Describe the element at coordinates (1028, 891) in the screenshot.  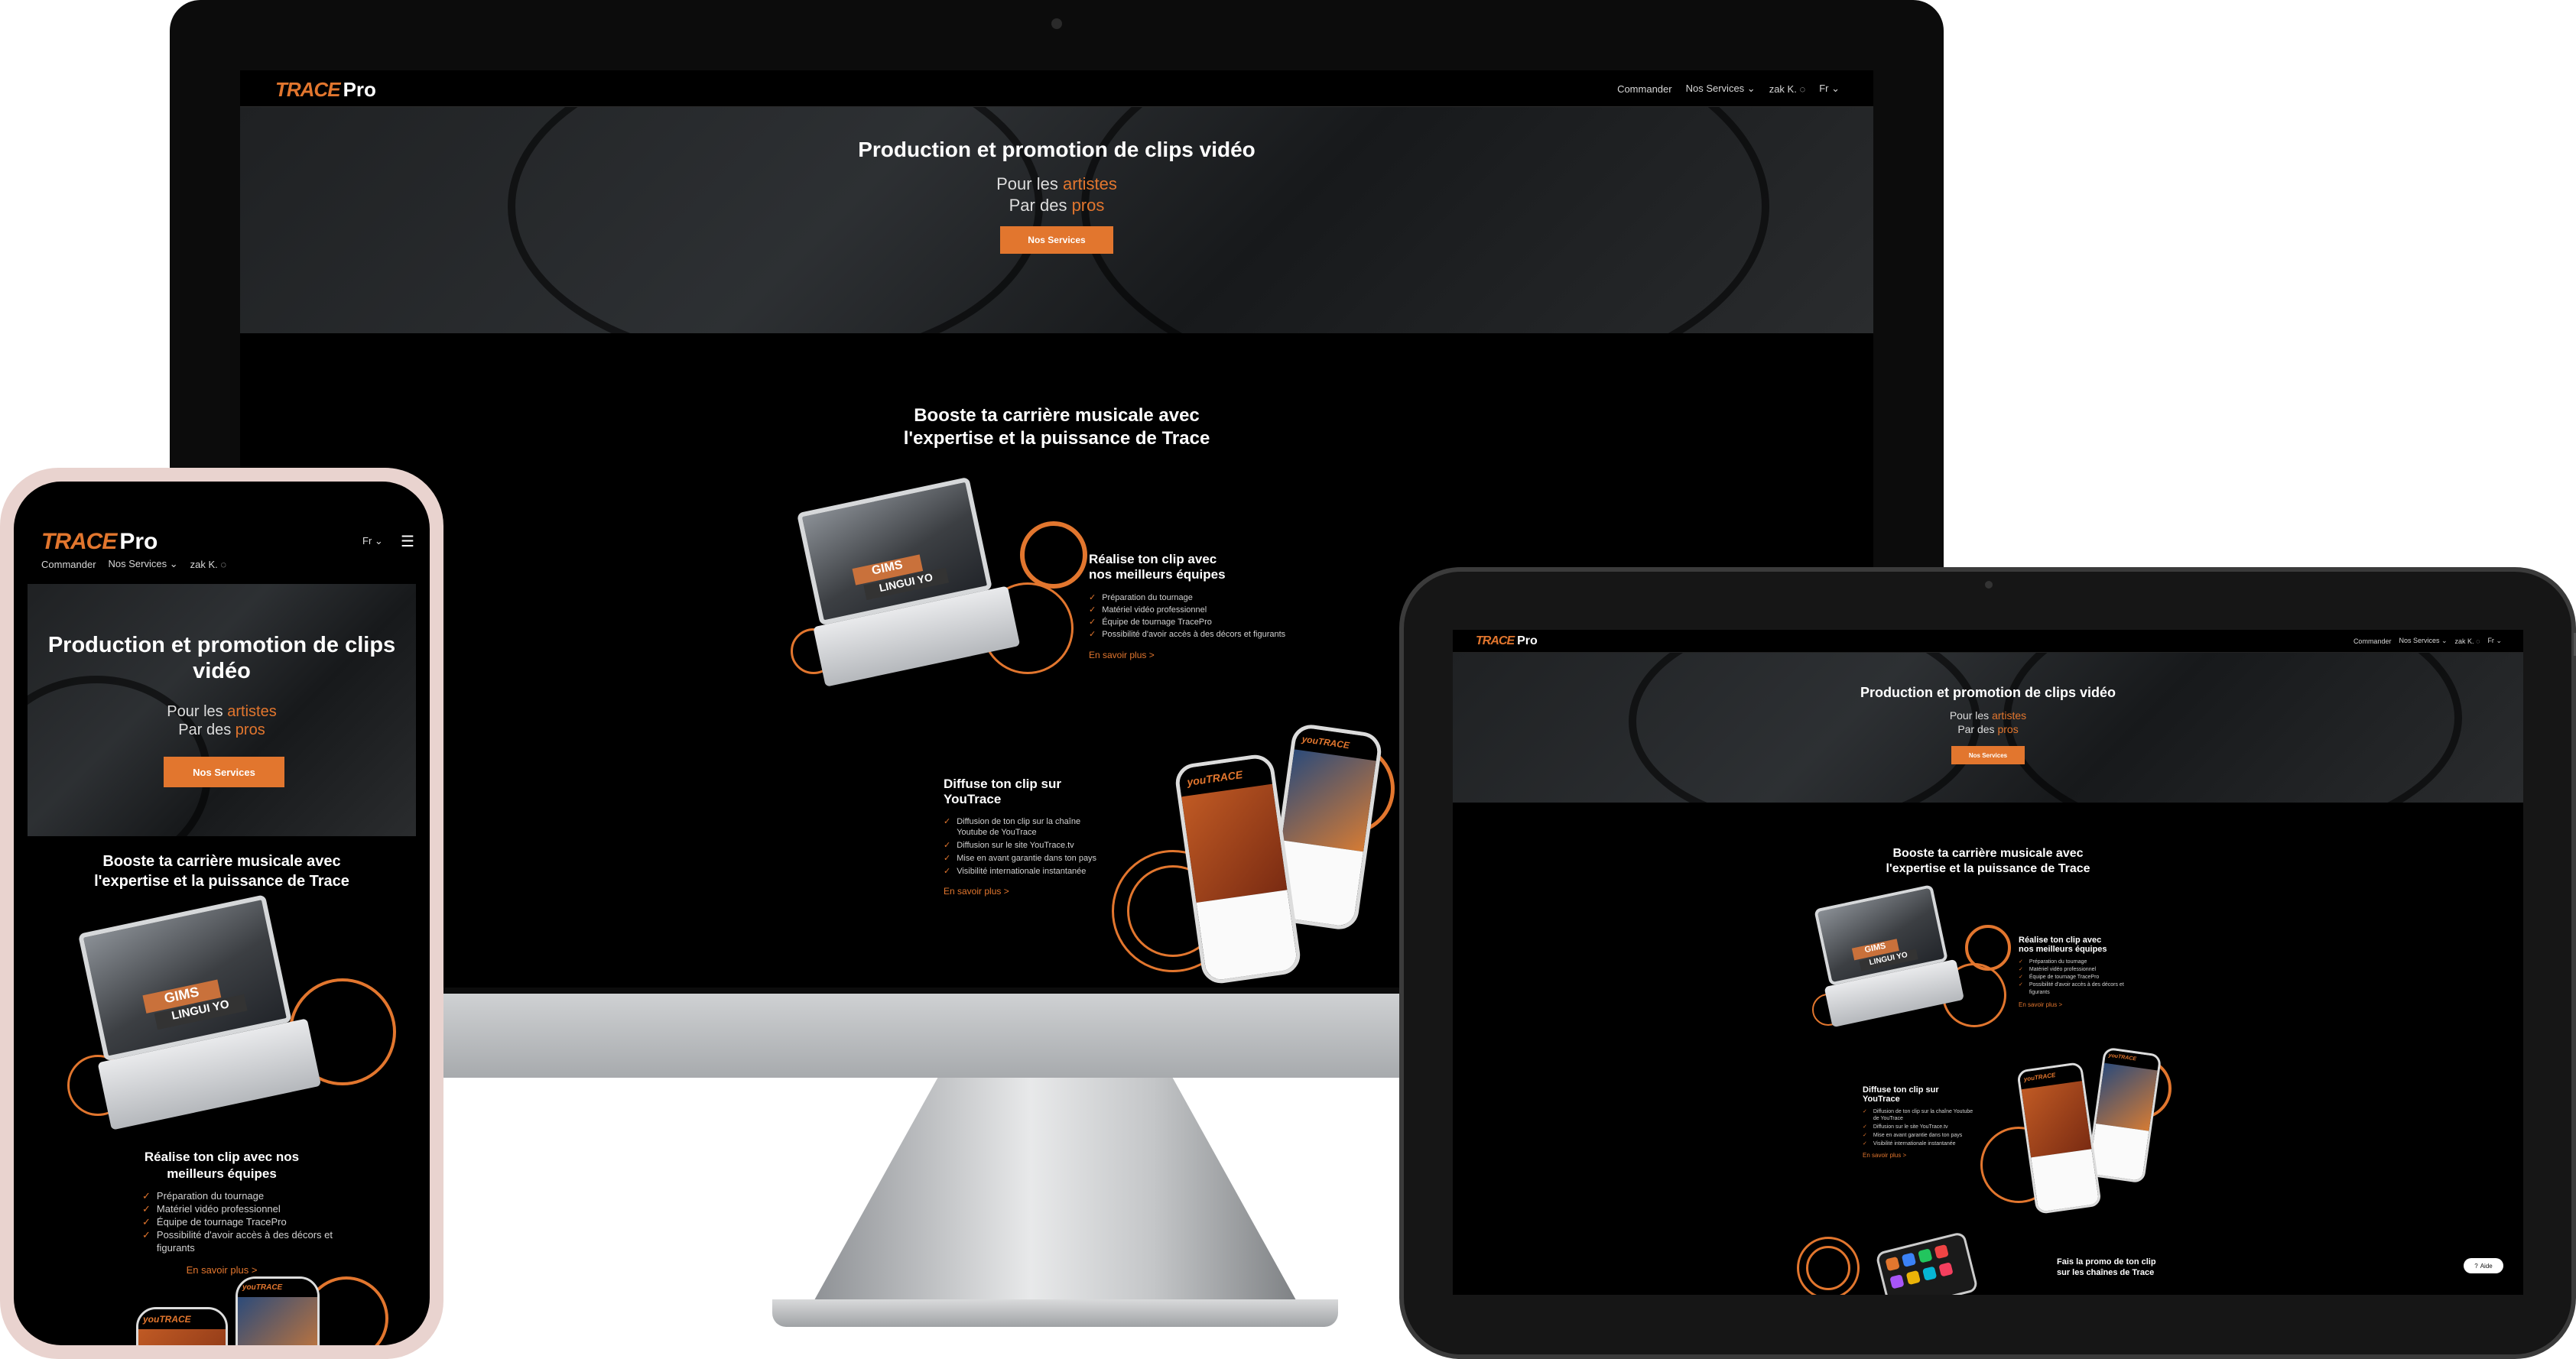
I see `feature2-link: En savoir plus >` at that location.